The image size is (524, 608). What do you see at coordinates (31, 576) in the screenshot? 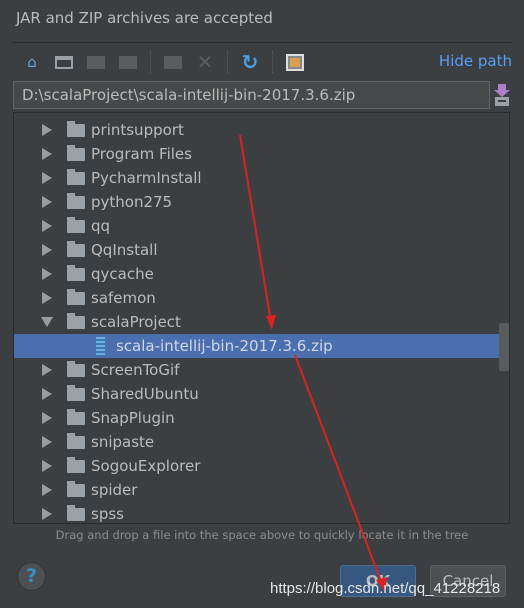
I see `help-button: ?` at bounding box center [31, 576].